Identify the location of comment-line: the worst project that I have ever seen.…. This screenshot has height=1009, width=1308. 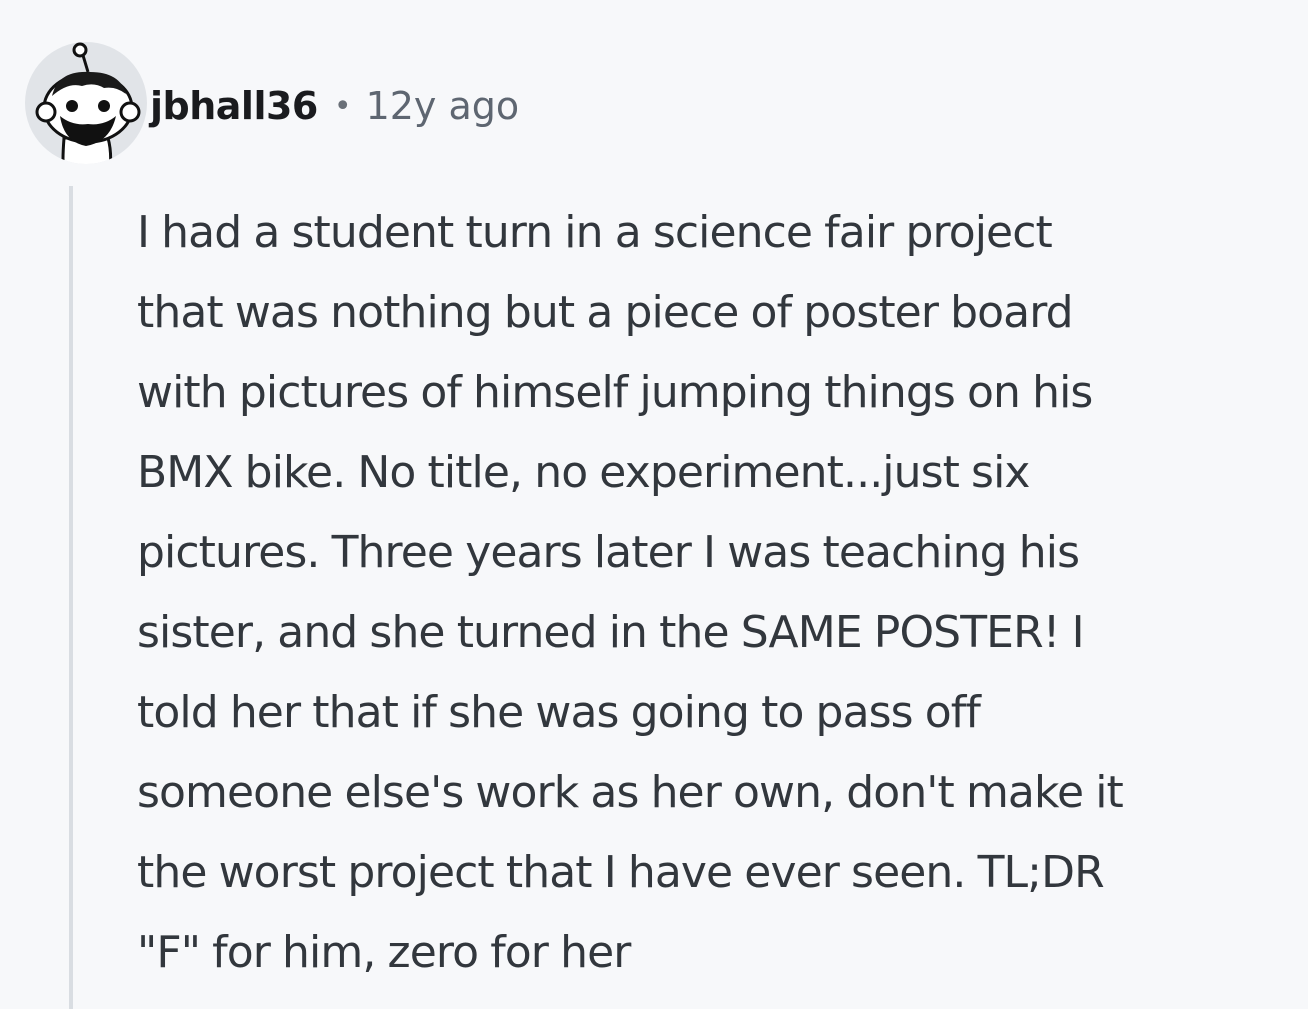
(621, 872).